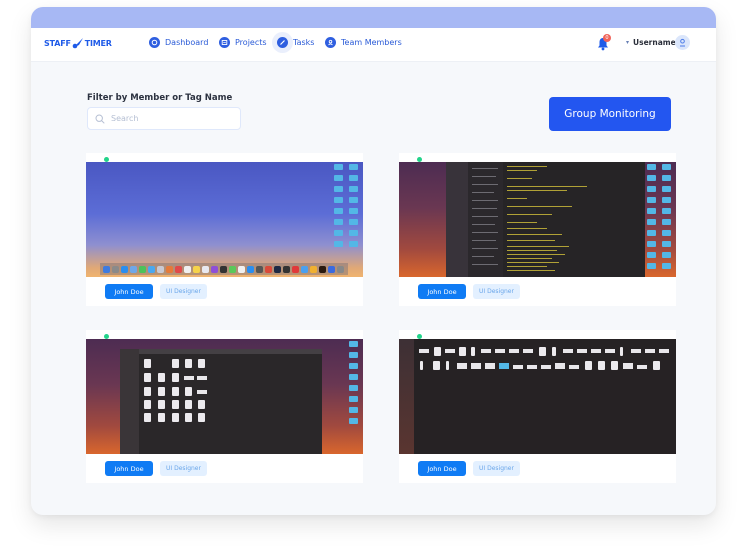  What do you see at coordinates (607, 38) in the screenshot?
I see `notification-badge: 0` at bounding box center [607, 38].